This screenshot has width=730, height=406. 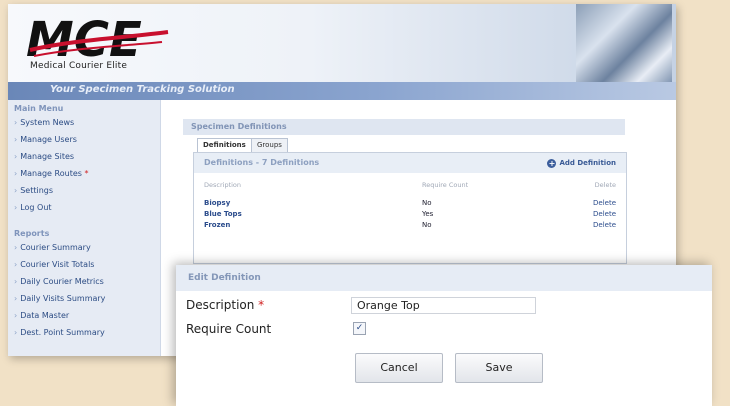 What do you see at coordinates (142, 89) in the screenshot?
I see `tagline: Your Specimen Tracking Solution` at bounding box center [142, 89].